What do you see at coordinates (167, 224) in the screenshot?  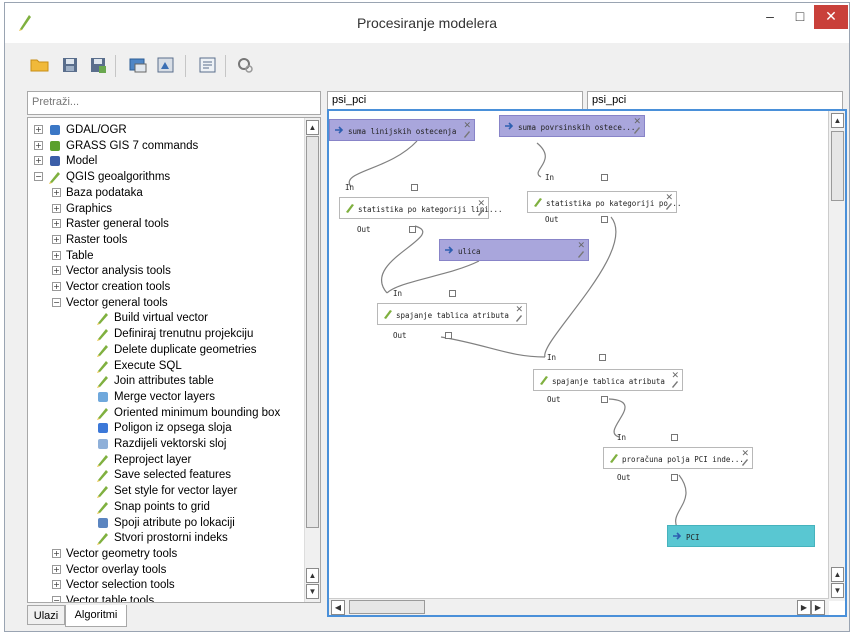 I see `tree-item: + Raster general tools` at bounding box center [167, 224].